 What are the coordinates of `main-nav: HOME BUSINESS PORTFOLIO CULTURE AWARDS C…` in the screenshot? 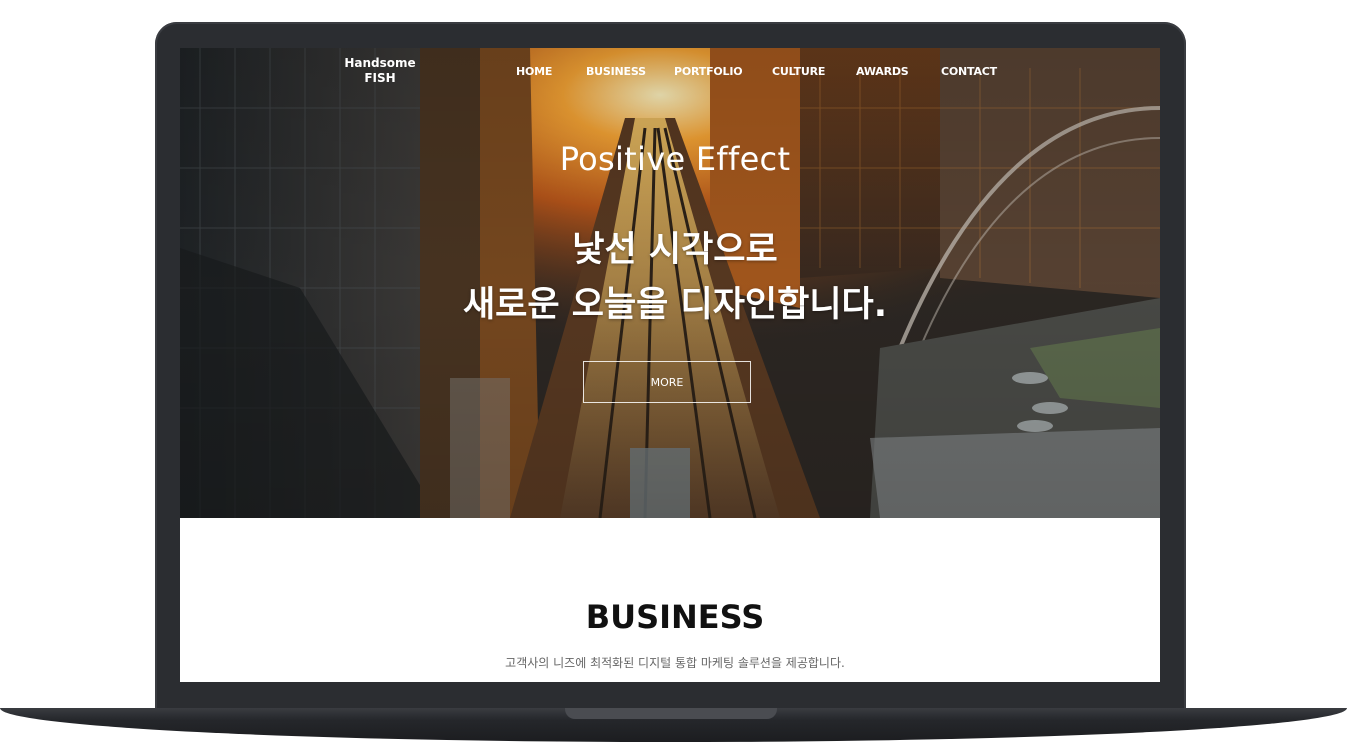 It's located at (670, 73).